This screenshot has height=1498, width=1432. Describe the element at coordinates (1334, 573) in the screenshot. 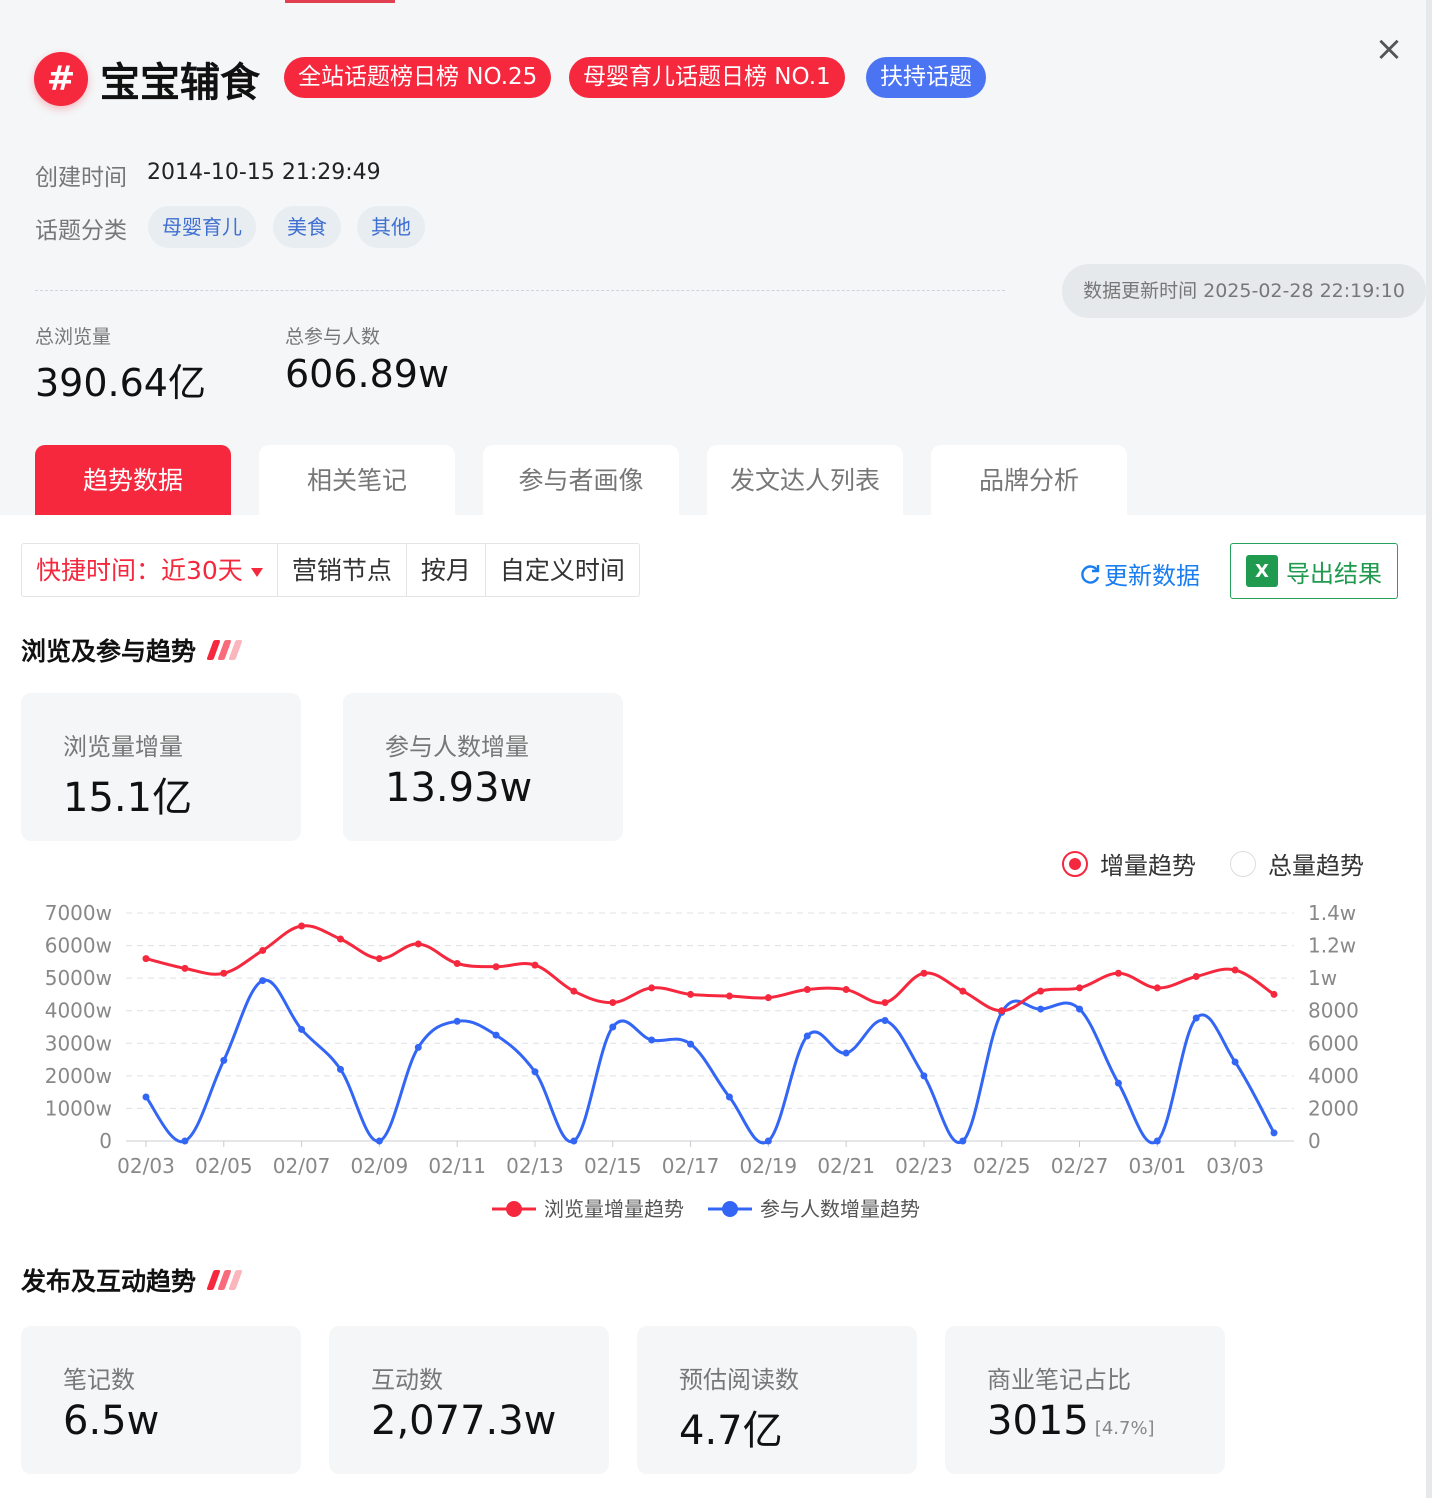

I see `export-results-label: 导出结果` at that location.